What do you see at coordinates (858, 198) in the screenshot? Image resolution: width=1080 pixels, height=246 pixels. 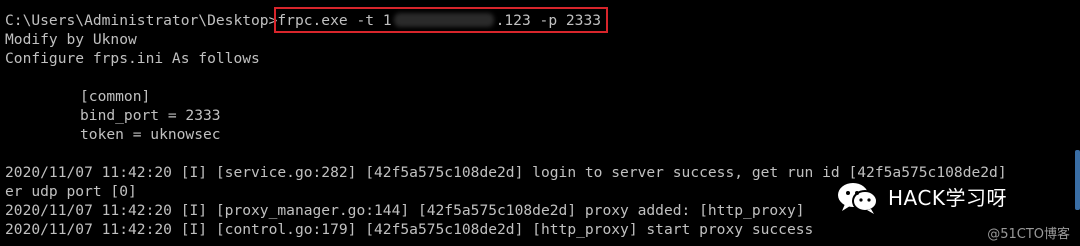 I see `wechat-icon` at bounding box center [858, 198].